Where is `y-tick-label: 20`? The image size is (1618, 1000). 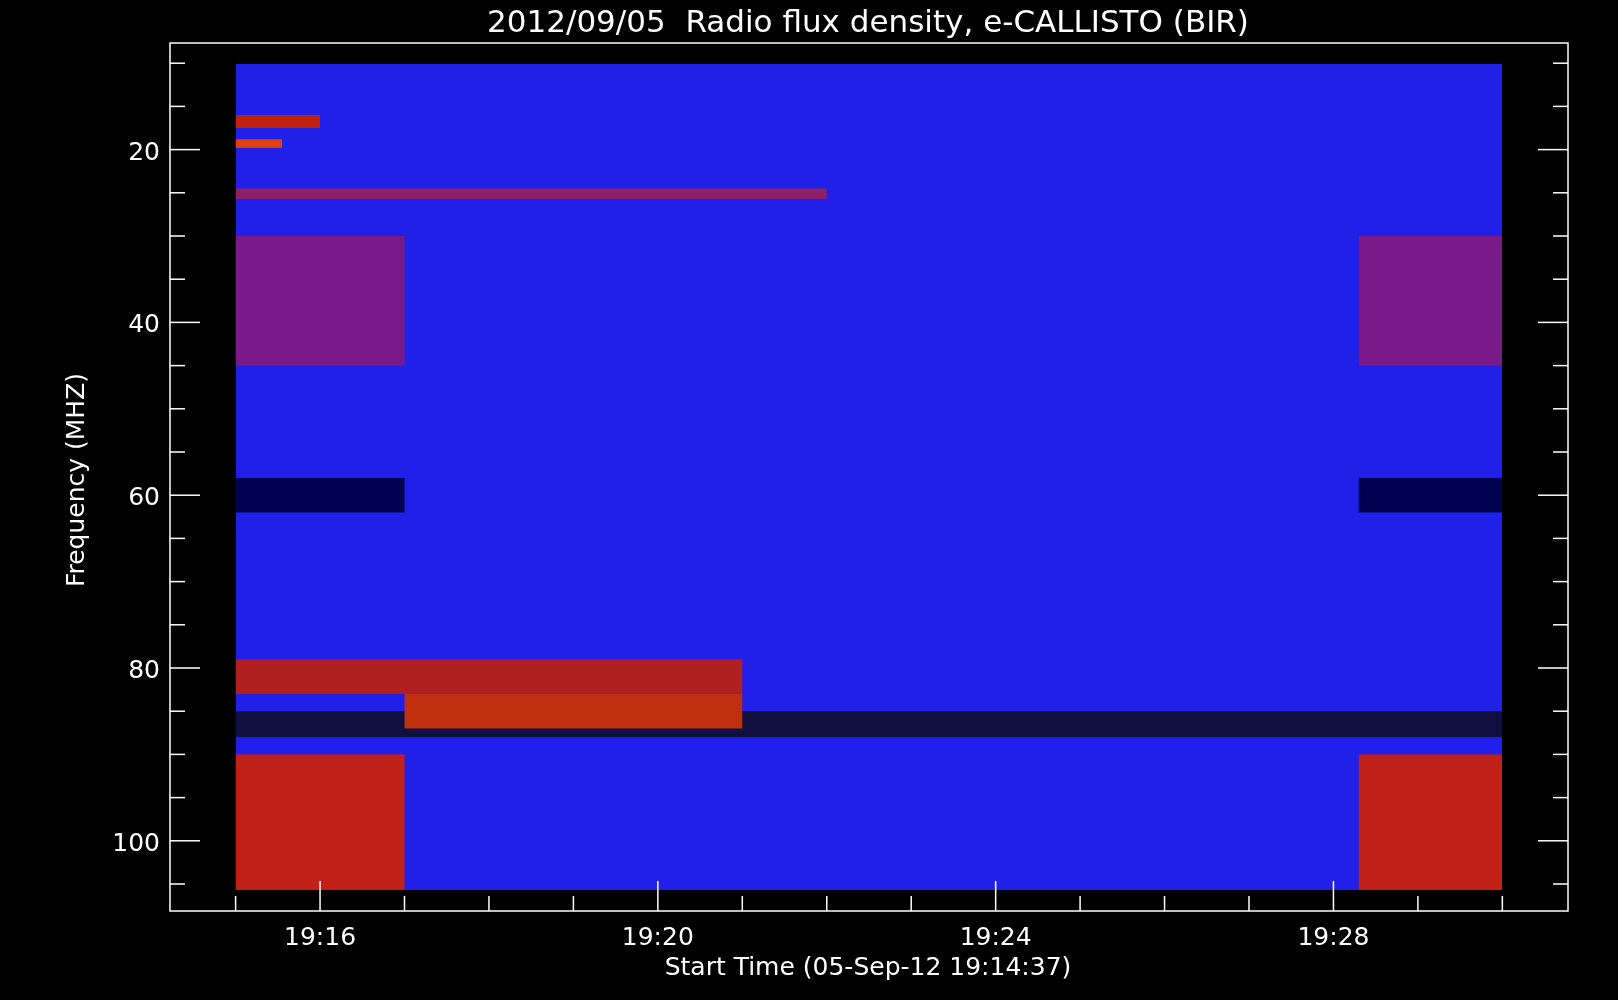
y-tick-label: 20 is located at coordinates (144, 151).